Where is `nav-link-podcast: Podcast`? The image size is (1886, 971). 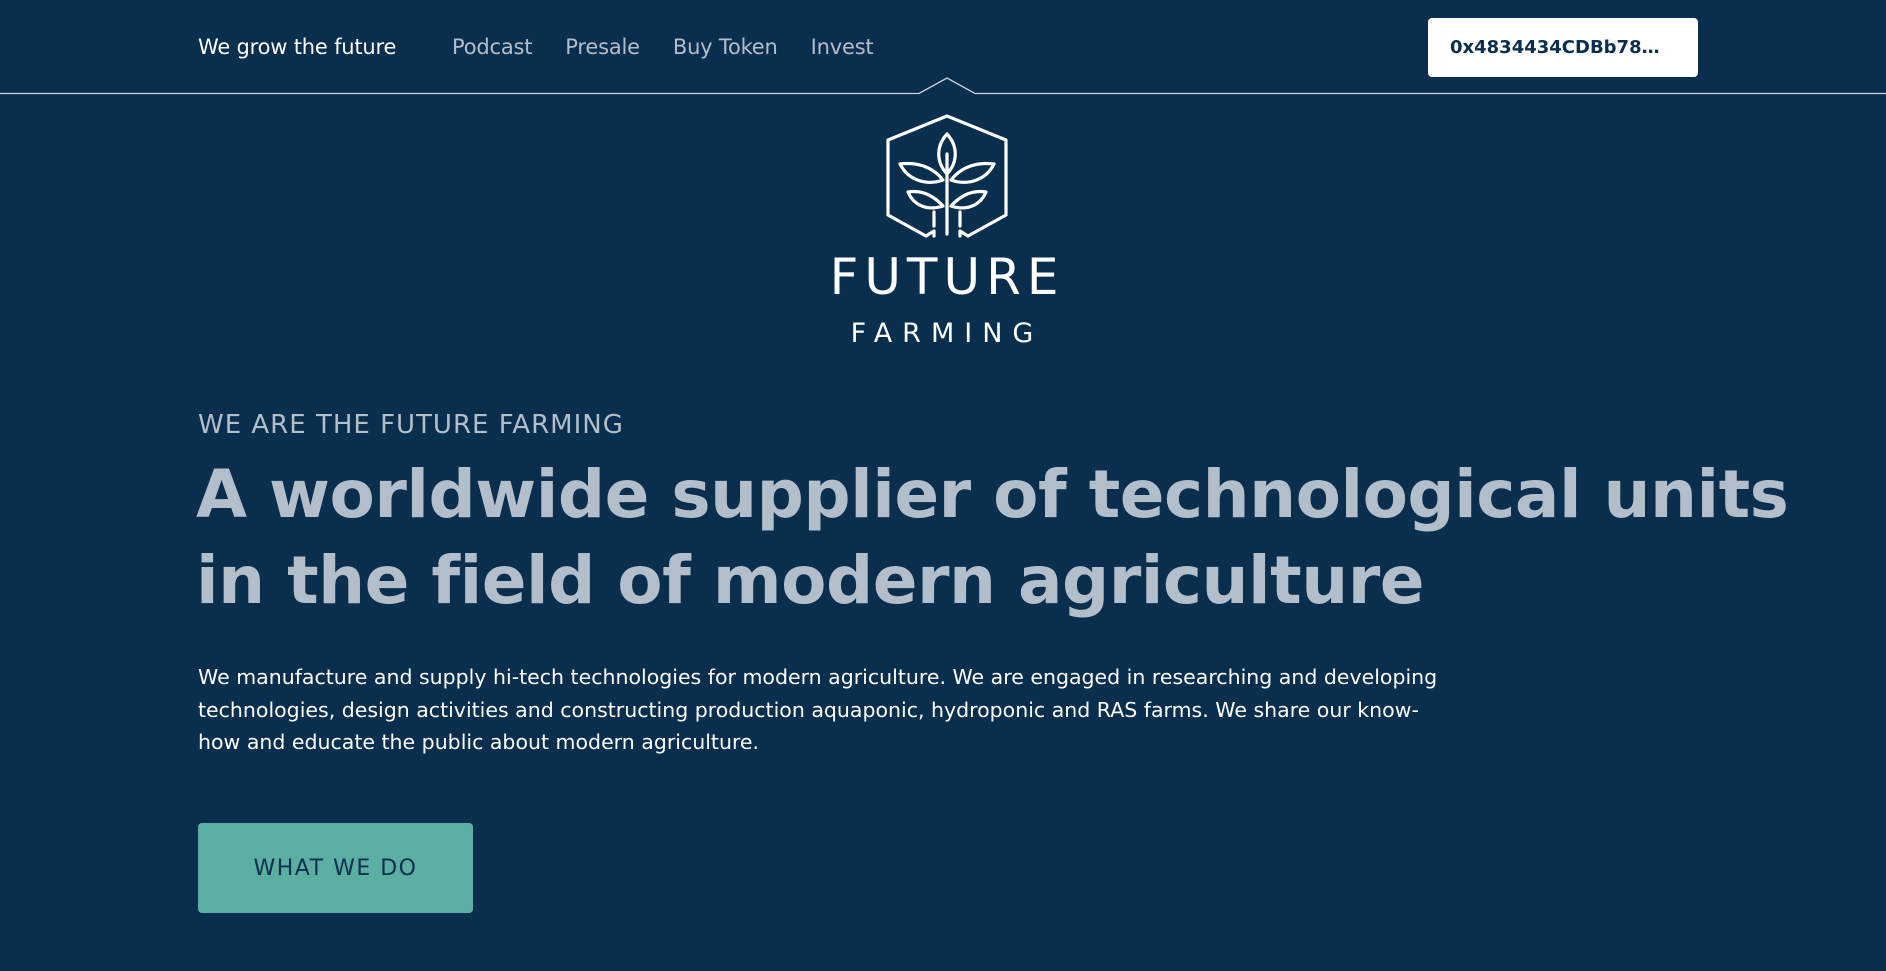
nav-link-podcast: Podcast is located at coordinates (492, 47).